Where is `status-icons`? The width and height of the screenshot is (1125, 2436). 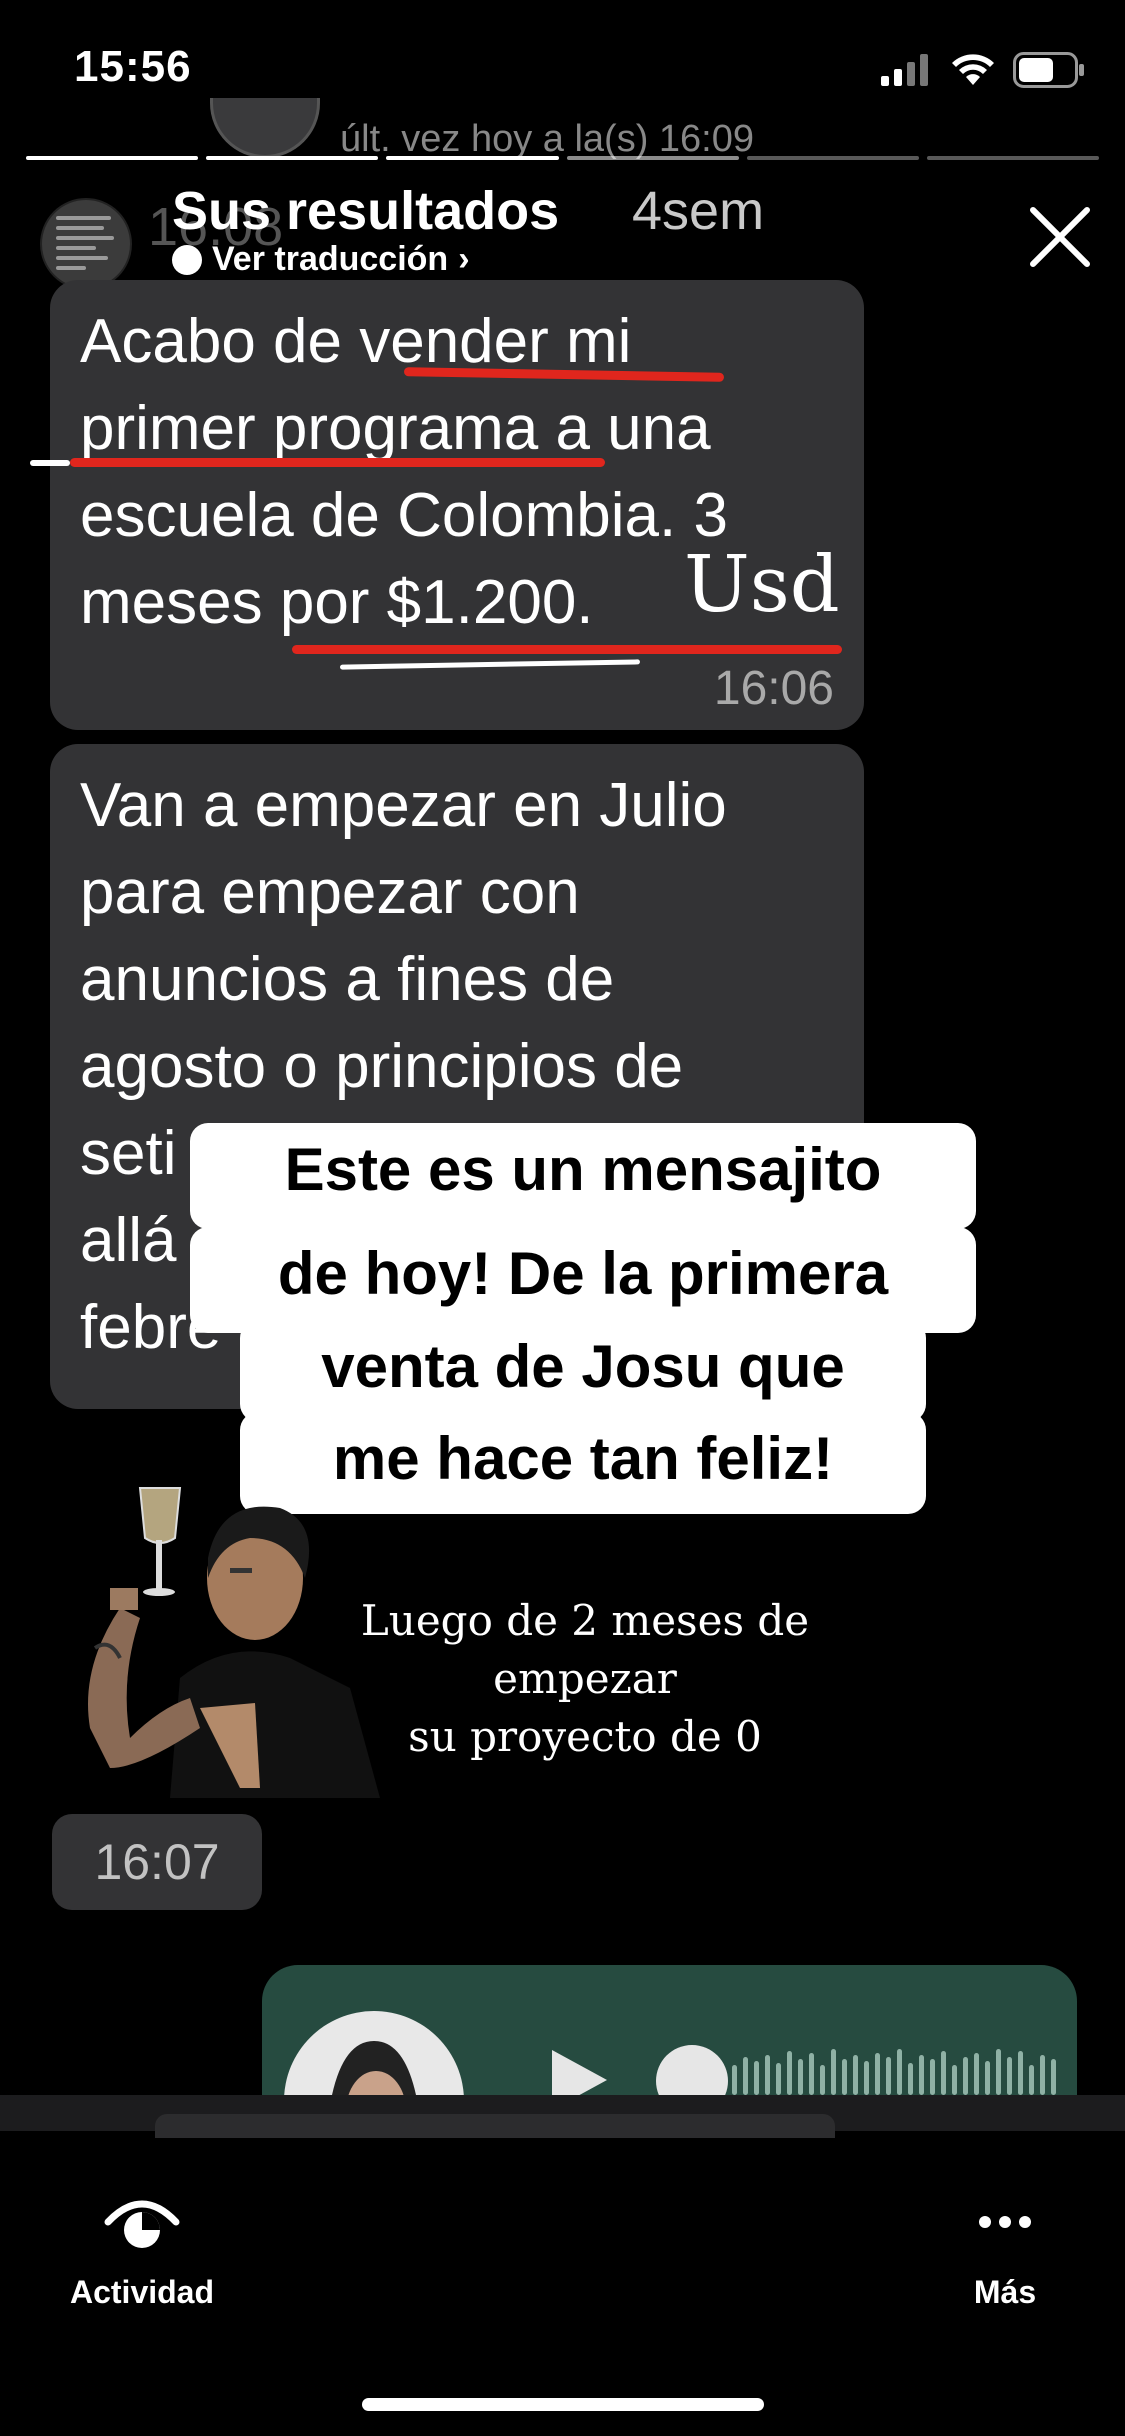
status-icons is located at coordinates (983, 70).